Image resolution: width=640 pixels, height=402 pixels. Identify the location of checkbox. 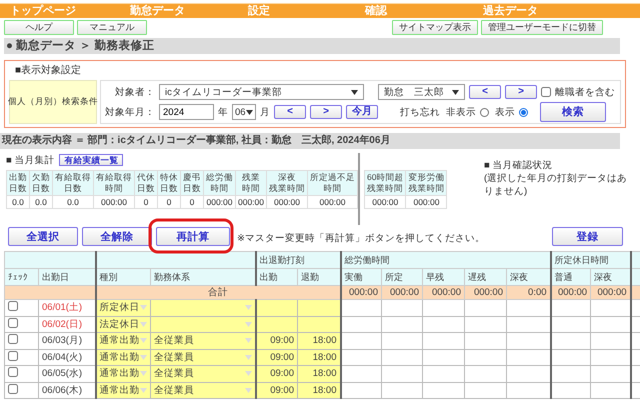
(546, 92).